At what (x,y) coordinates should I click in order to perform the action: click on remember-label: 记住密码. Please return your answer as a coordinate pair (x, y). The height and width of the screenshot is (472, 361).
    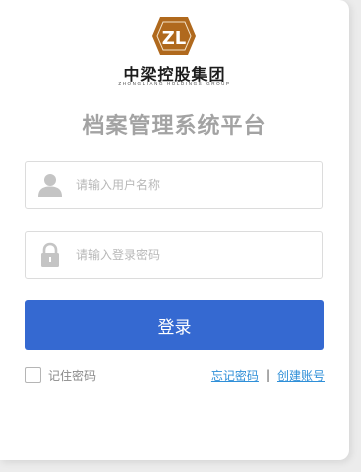
    Looking at the image, I should click on (72, 375).